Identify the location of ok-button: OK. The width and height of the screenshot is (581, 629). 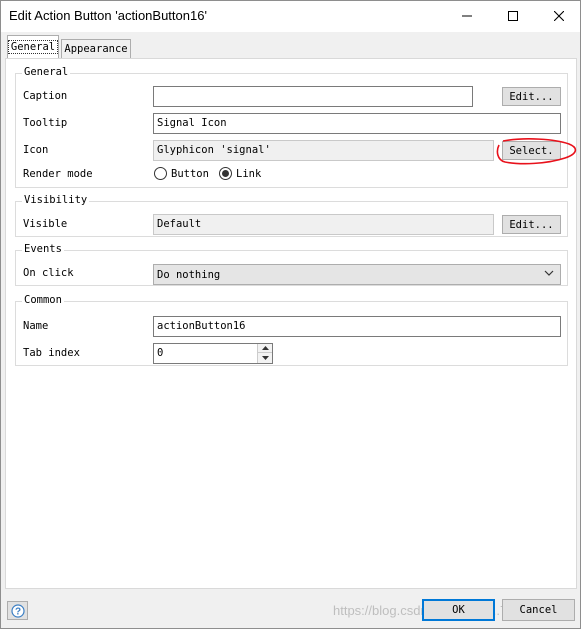
(458, 610).